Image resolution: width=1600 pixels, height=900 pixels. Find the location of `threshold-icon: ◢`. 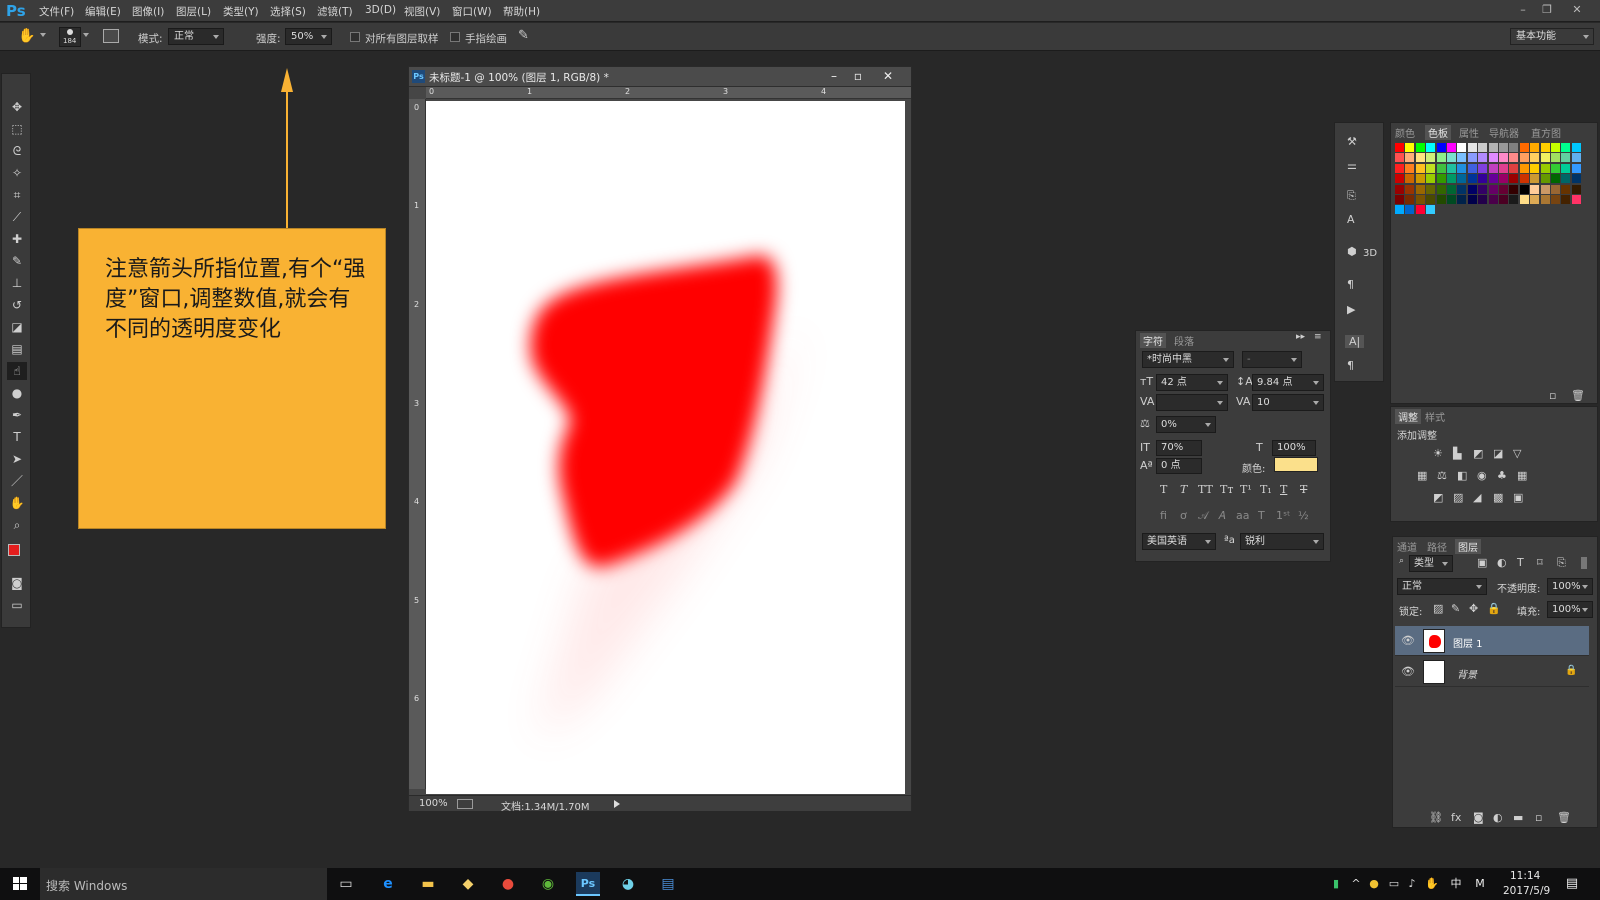

threshold-icon: ◢ is located at coordinates (1477, 497).